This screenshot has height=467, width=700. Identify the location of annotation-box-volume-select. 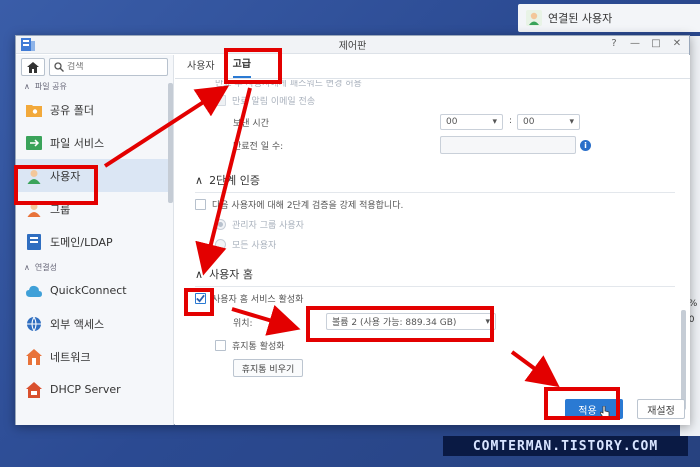
(400, 324).